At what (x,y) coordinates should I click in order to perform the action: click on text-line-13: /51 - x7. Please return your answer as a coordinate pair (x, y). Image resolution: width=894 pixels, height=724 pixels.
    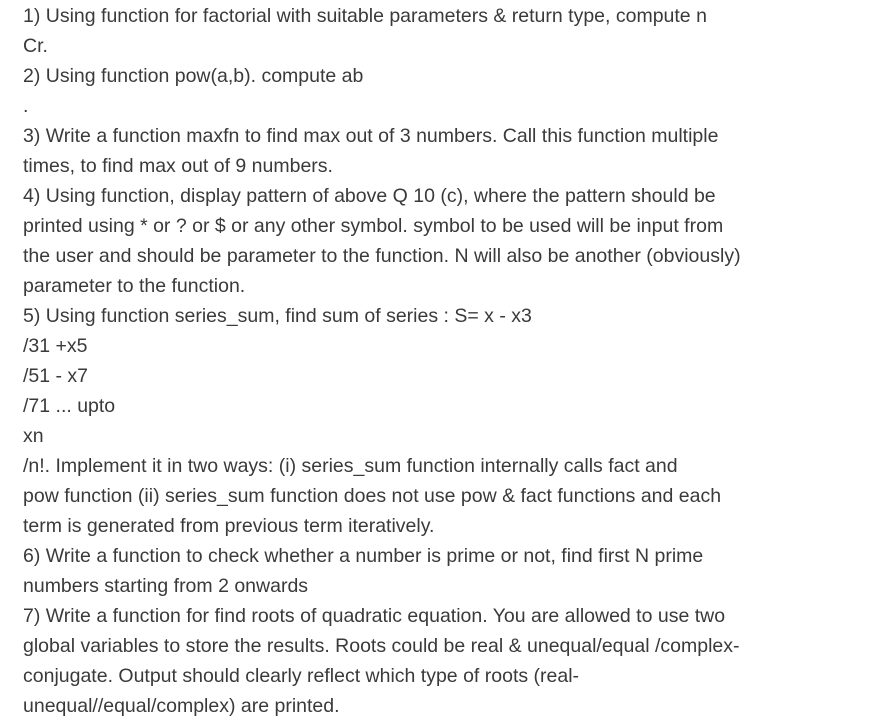
    Looking at the image, I should click on (56, 376).